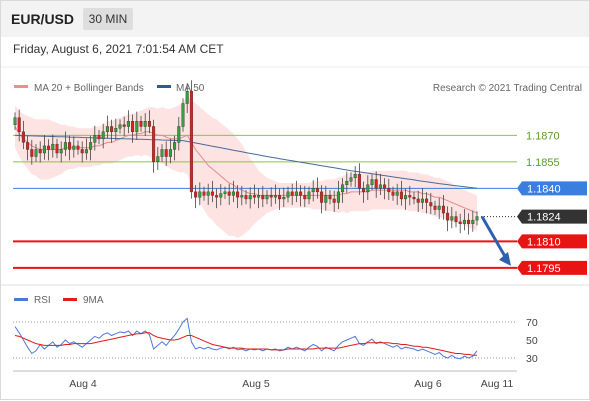 This screenshot has height=401, width=590. What do you see at coordinates (245, 344) in the screenshot?
I see `rsi-ma-line` at bounding box center [245, 344].